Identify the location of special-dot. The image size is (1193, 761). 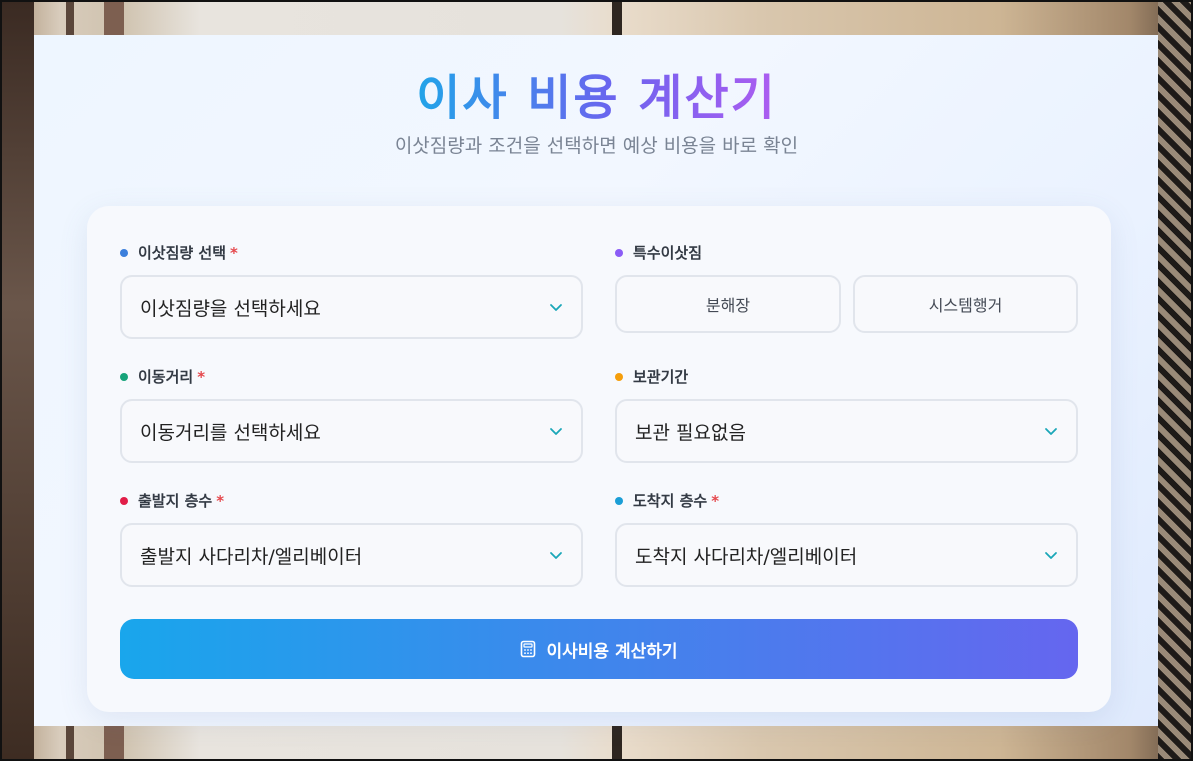
(619, 252).